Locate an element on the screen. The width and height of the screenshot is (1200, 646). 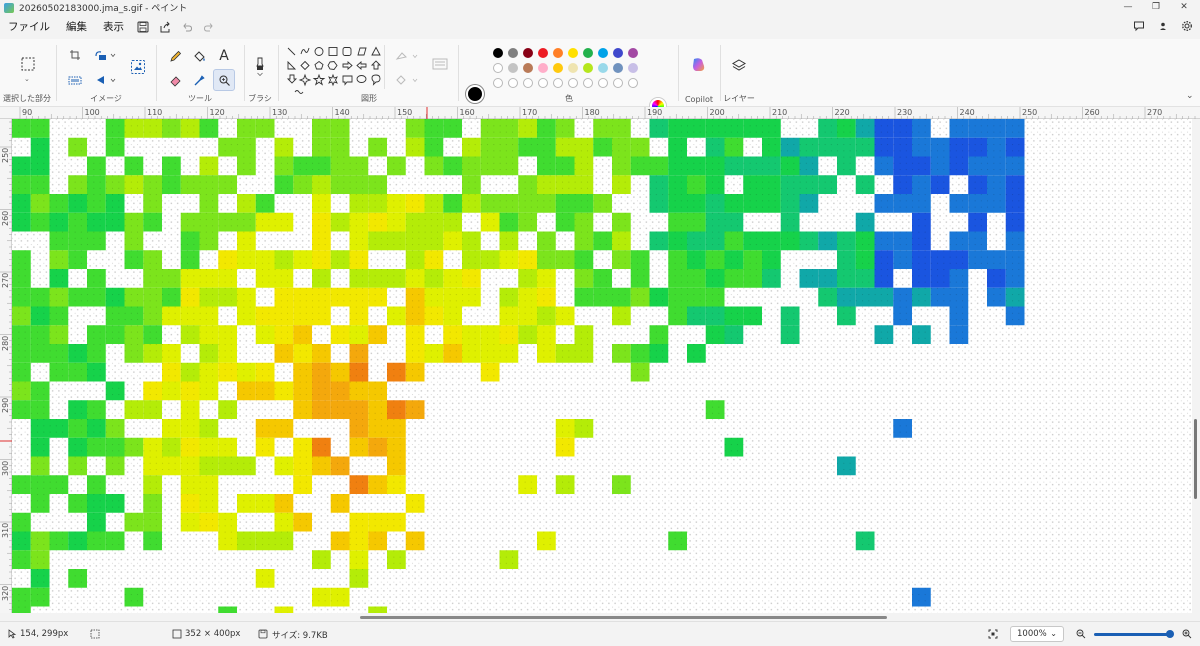
shape-arrow-right-icon is located at coordinates (347, 65).